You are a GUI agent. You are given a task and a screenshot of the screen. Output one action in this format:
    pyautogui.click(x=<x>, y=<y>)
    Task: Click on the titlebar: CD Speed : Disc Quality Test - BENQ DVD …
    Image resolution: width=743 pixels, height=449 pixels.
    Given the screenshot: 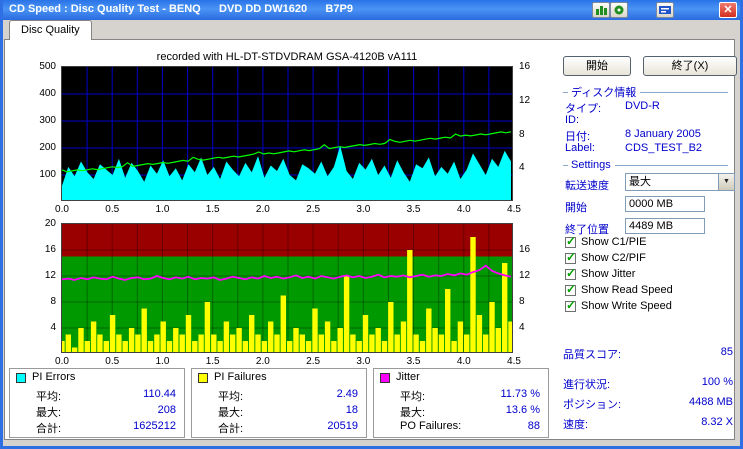 What is the action you would take?
    pyautogui.click(x=371, y=10)
    